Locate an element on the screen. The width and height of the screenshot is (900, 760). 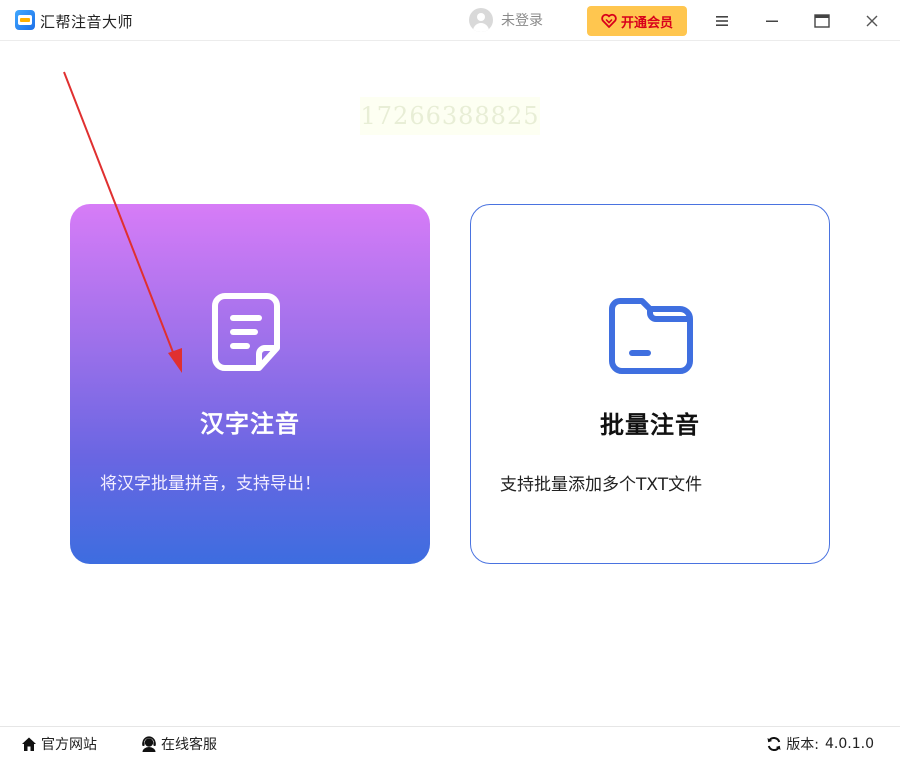
folder-icon is located at coordinates (651, 336).